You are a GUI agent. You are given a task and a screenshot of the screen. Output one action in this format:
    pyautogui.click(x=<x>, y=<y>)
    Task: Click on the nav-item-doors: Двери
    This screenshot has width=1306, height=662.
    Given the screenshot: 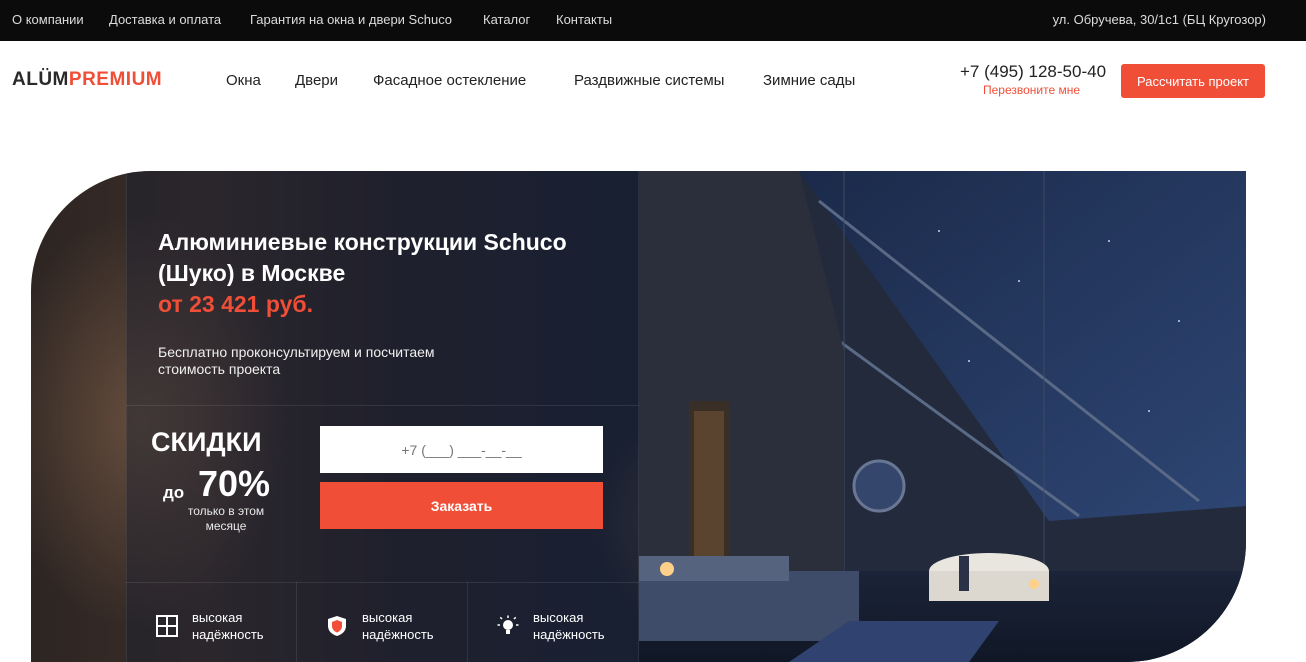 What is the action you would take?
    pyautogui.click(x=316, y=80)
    